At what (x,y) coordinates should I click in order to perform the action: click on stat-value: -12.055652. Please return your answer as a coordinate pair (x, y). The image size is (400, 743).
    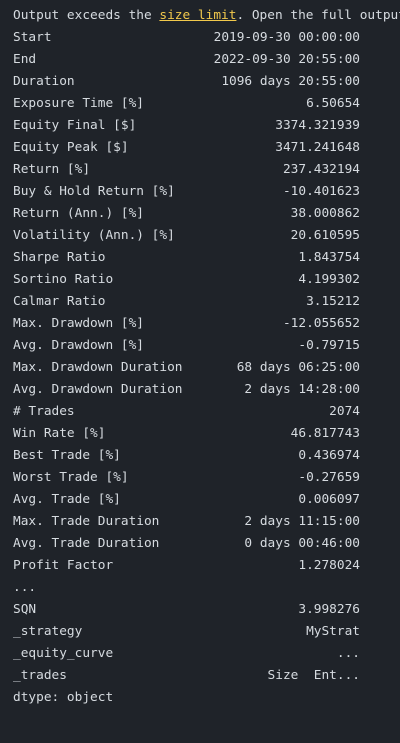
    Looking at the image, I should click on (321, 323).